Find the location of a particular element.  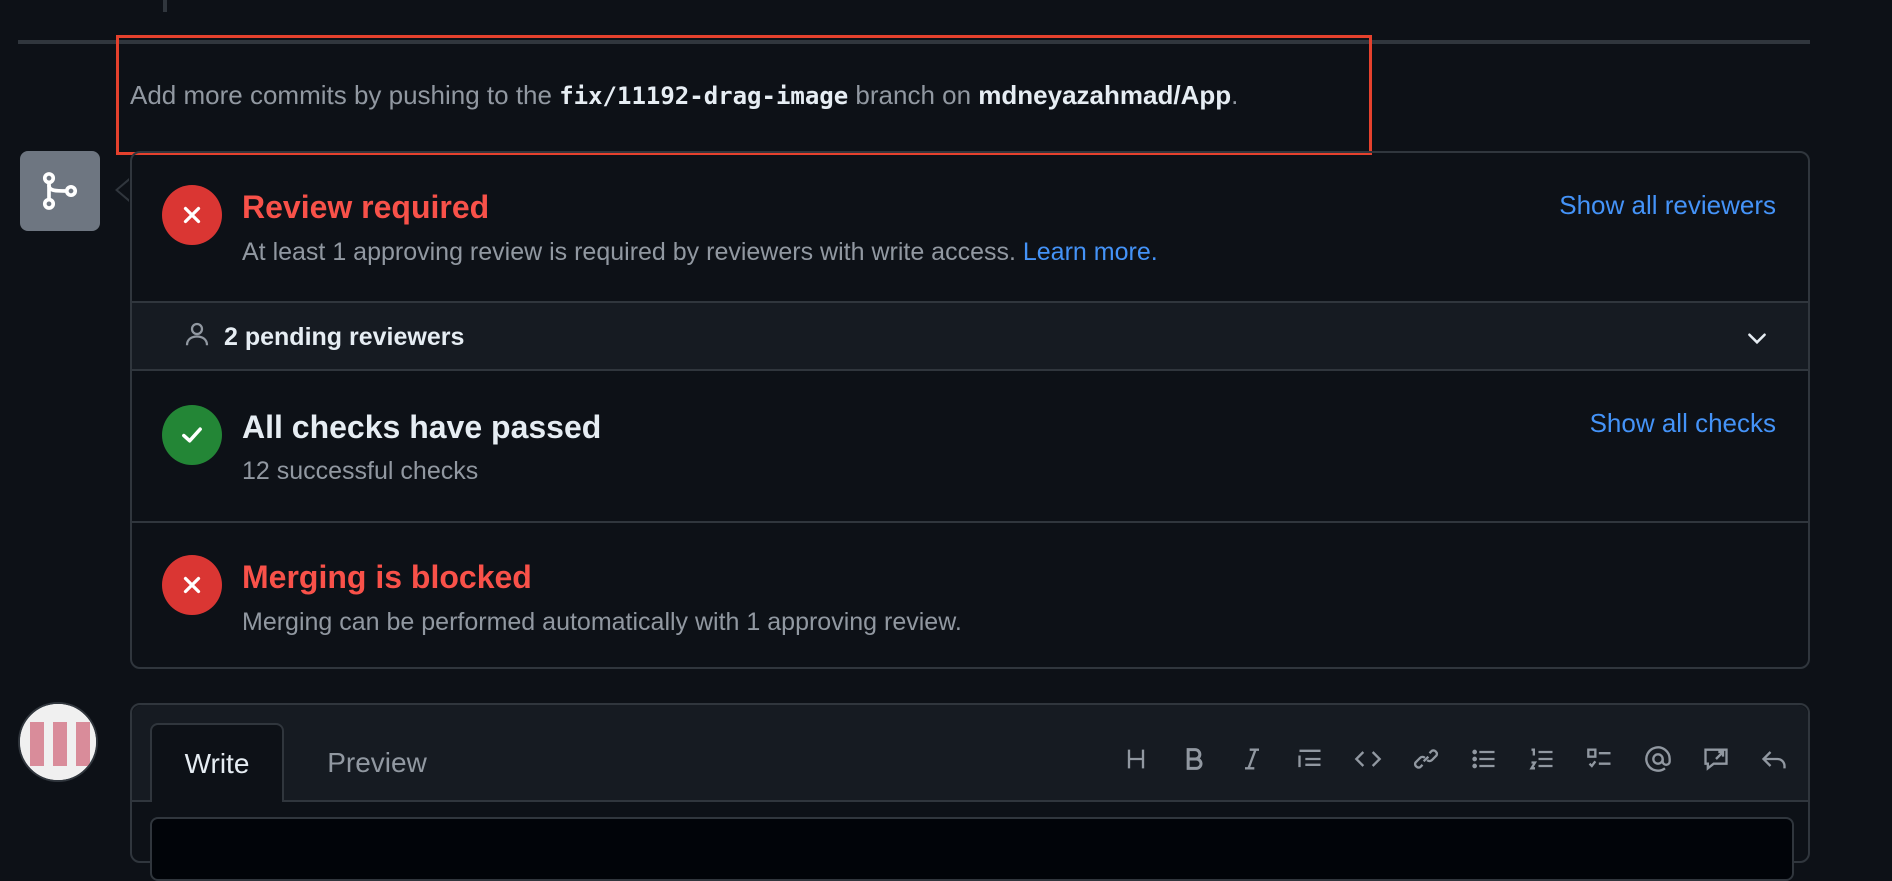

italic-icon is located at coordinates (1252, 759).